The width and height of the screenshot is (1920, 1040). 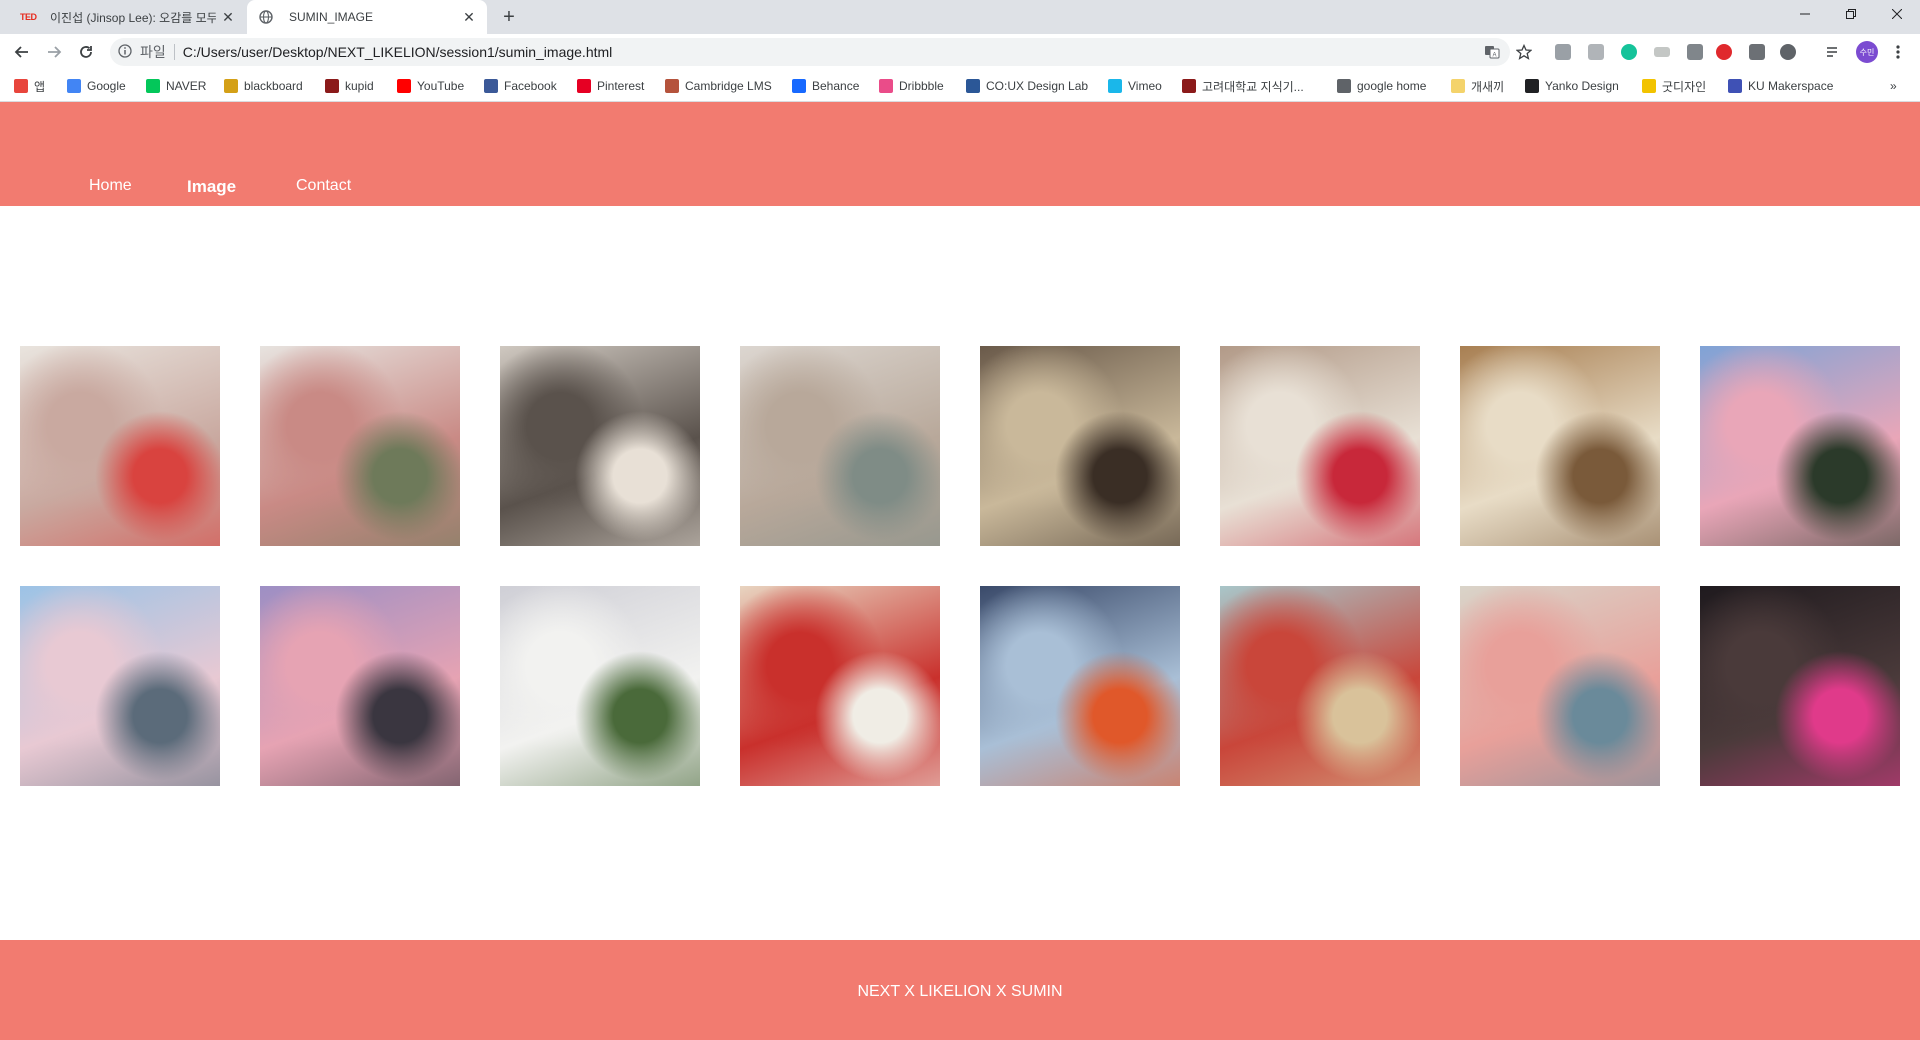 I want to click on bookmark-item: 개새끼, so click(x=1477, y=86).